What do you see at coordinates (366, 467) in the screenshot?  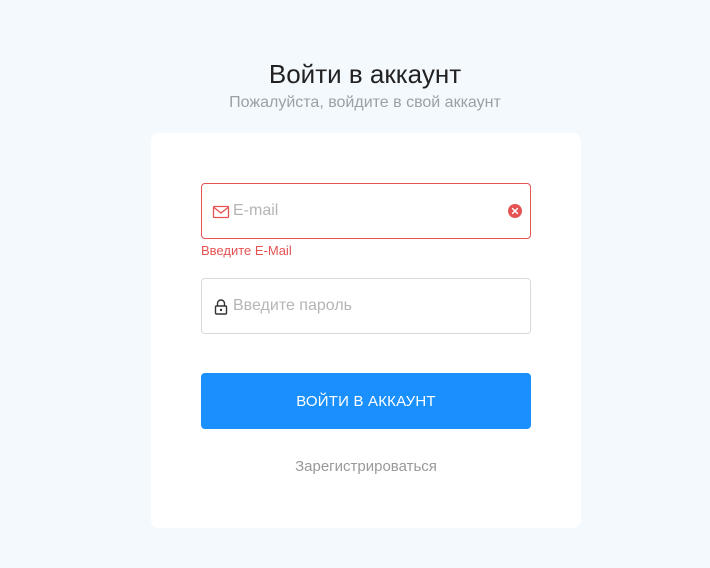 I see `register-link: Зарегистрироваться` at bounding box center [366, 467].